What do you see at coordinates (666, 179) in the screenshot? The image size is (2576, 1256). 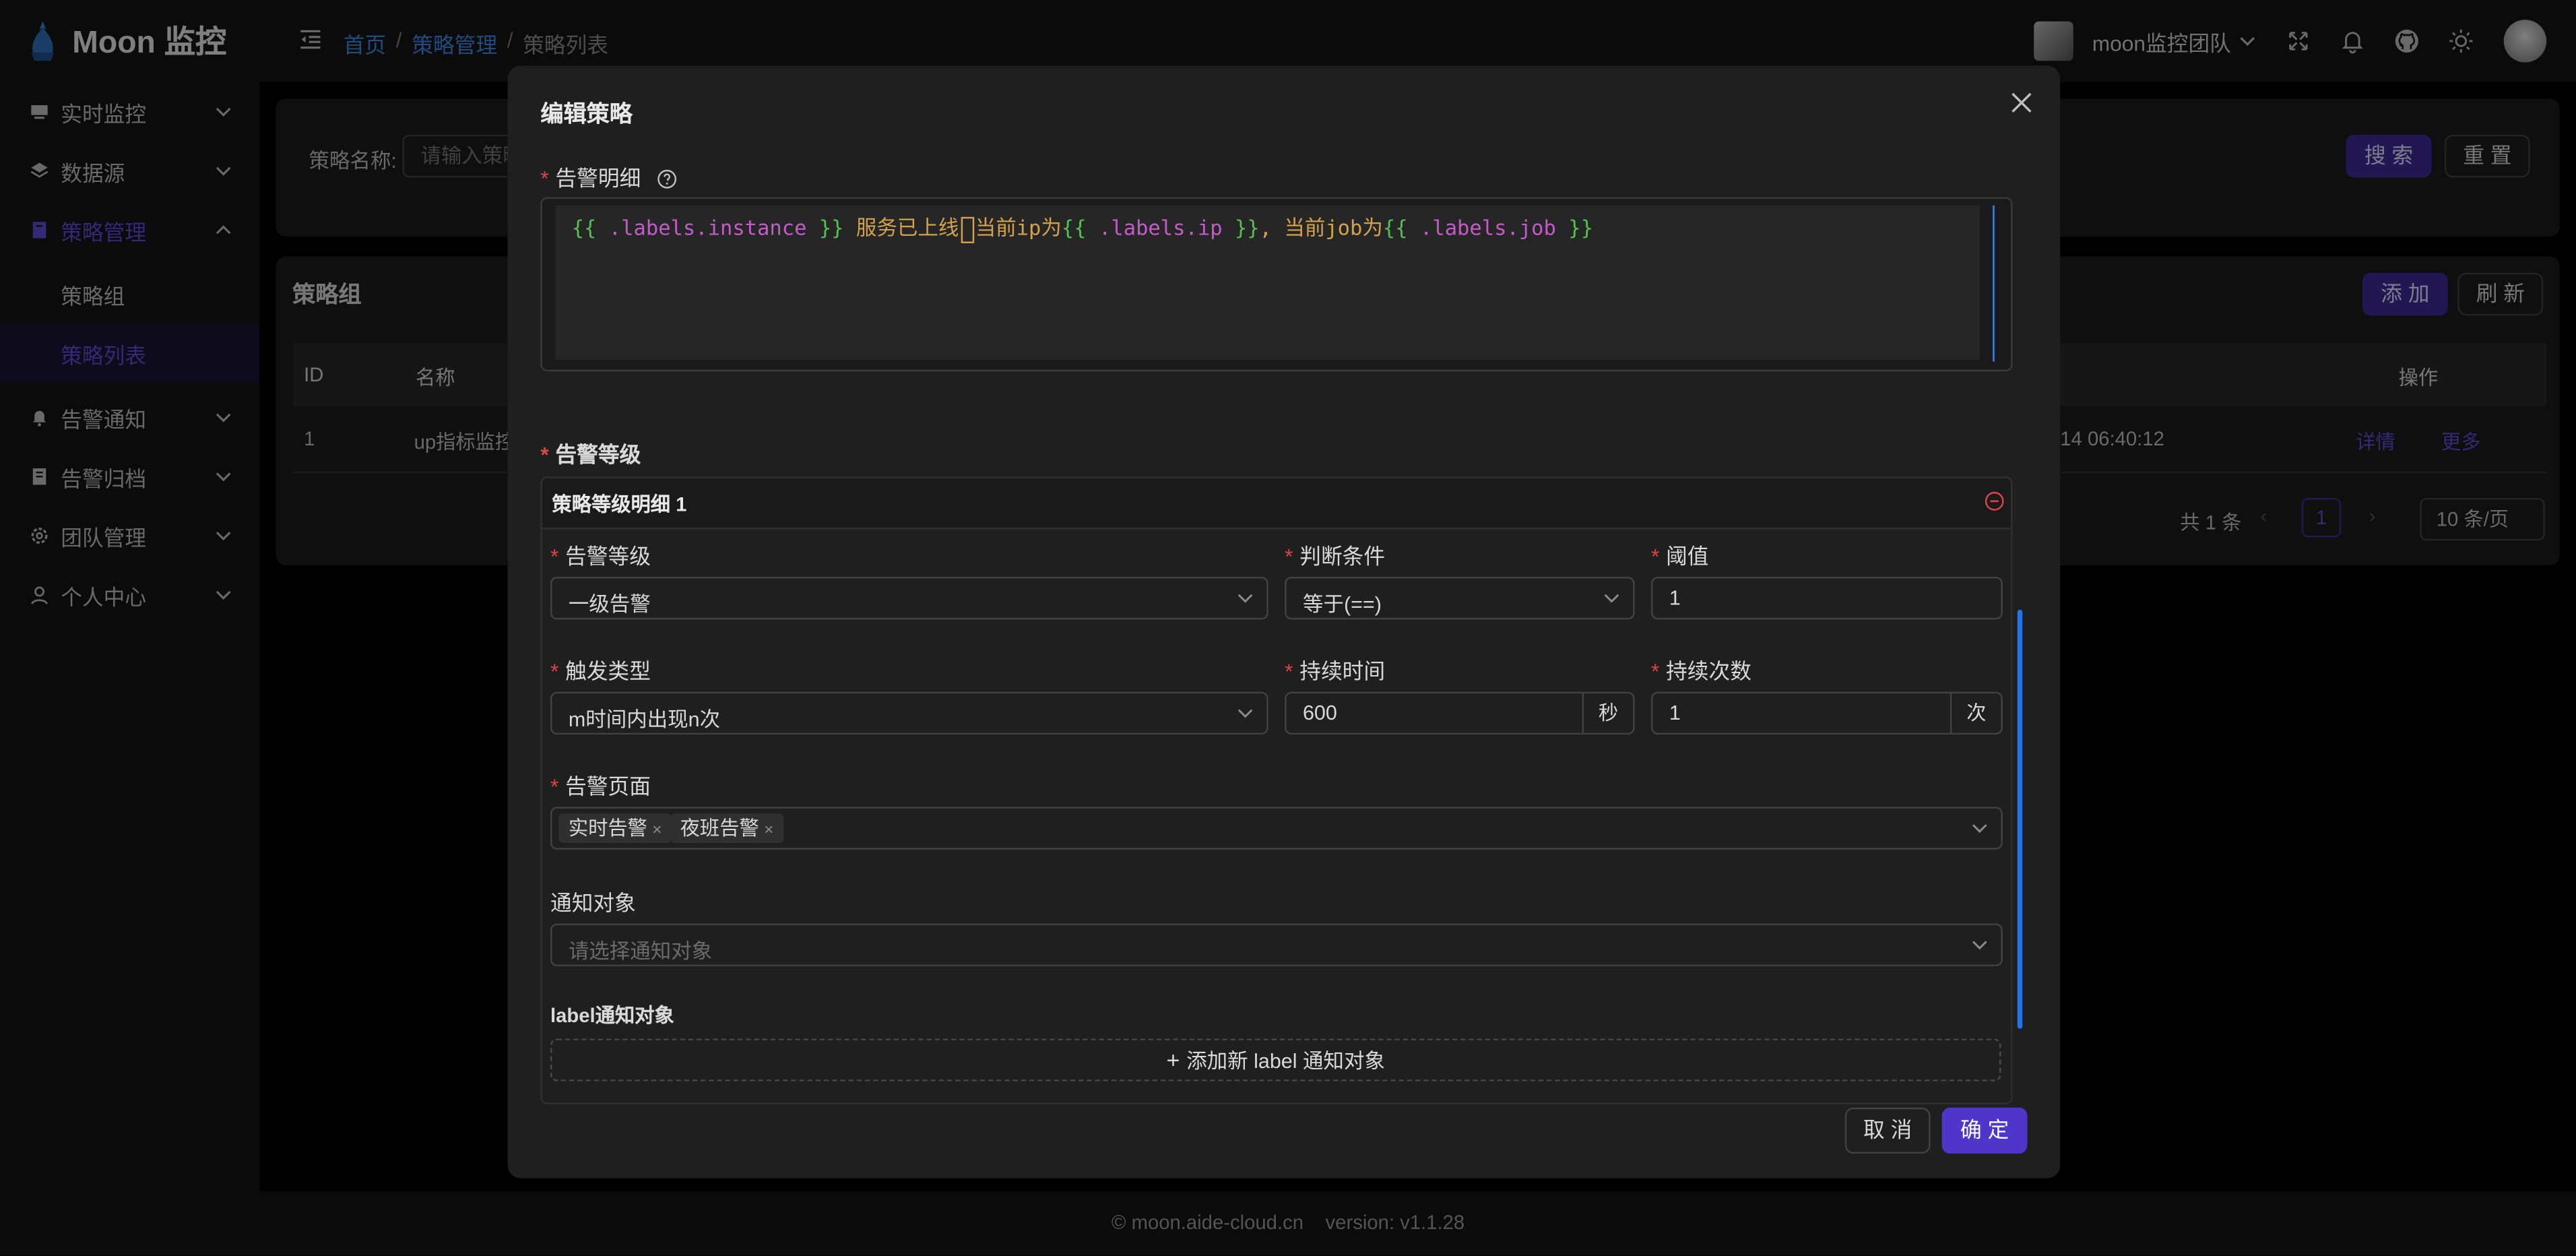 I see `question-circle-icon` at bounding box center [666, 179].